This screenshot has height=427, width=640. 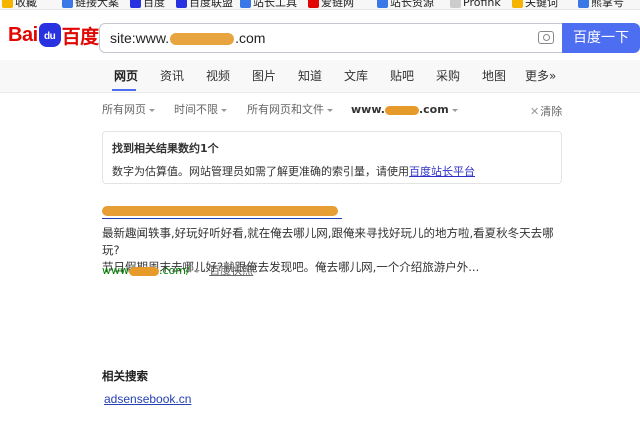 I want to click on webmaster-platform-link: 百度站长平台, so click(x=442, y=171).